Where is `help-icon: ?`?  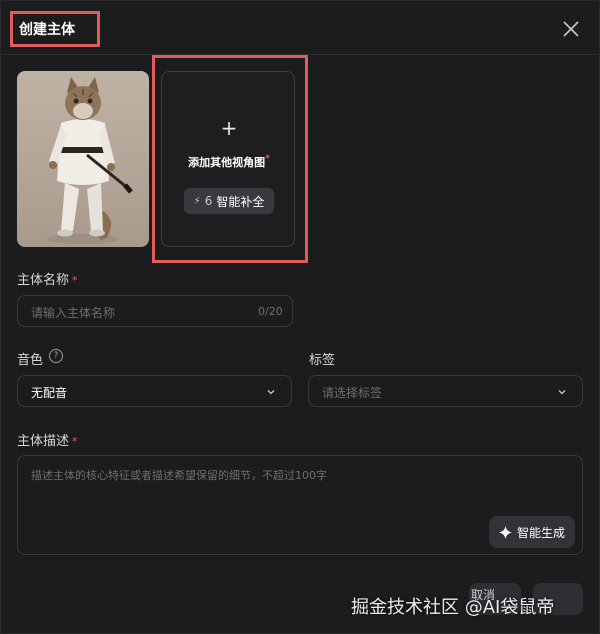 help-icon: ? is located at coordinates (56, 356).